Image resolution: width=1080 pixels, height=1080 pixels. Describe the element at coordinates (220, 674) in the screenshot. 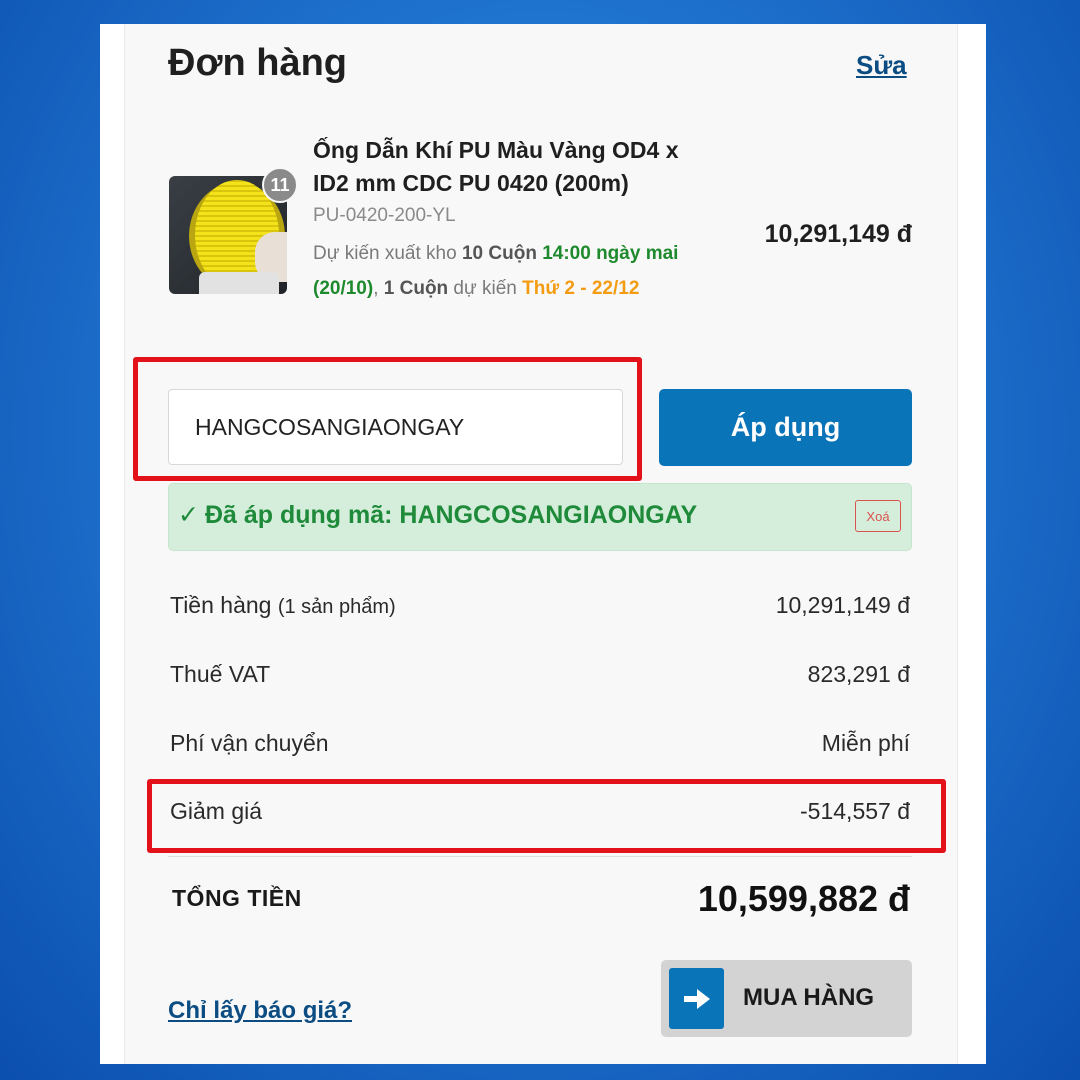

I see `vat-label: Thuế VAT` at that location.